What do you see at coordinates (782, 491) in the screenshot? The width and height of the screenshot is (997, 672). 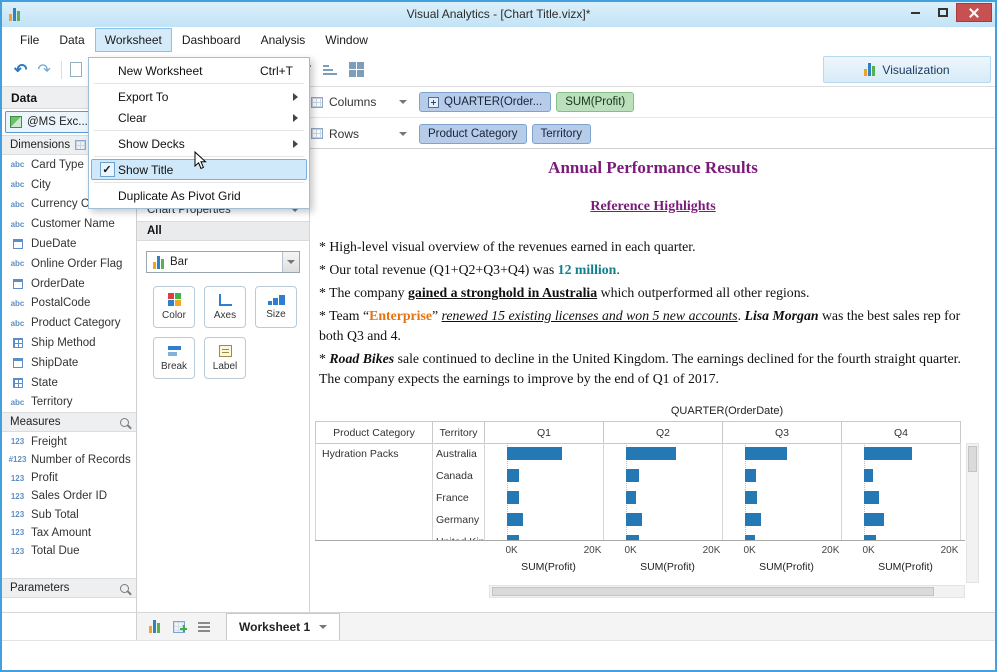 I see `chart-panel-q3` at bounding box center [782, 491].